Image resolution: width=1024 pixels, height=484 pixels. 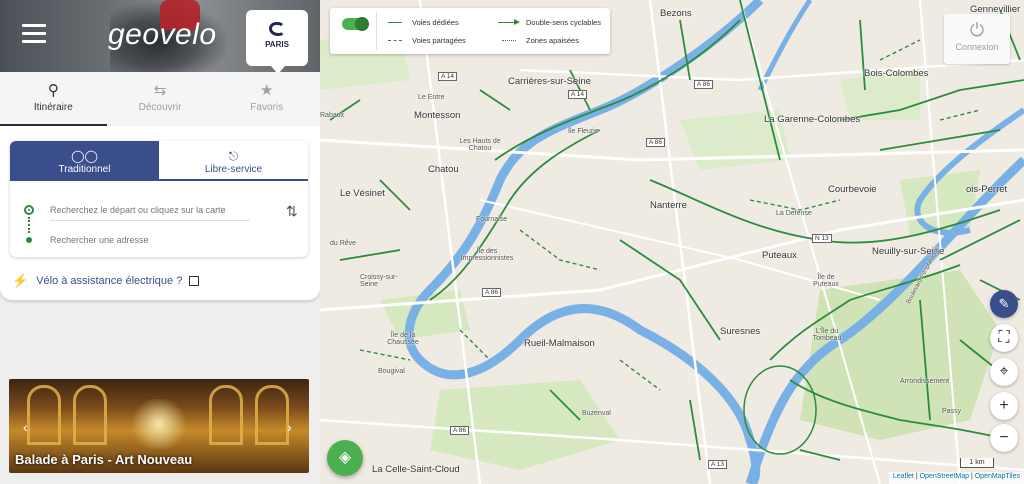 What do you see at coordinates (104, 459) in the screenshot?
I see `promo-title: Balade à Paris - Art Nouveau` at bounding box center [104, 459].